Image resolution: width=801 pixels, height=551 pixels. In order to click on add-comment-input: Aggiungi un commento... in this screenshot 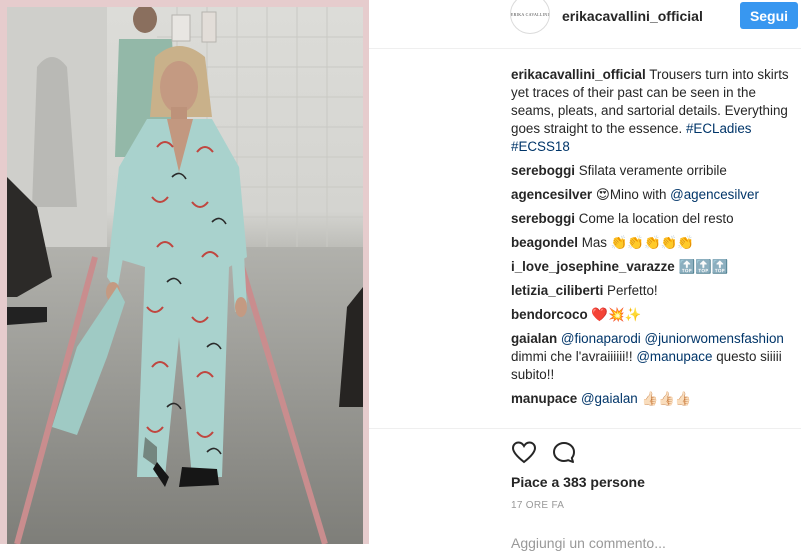, I will do `click(588, 543)`.